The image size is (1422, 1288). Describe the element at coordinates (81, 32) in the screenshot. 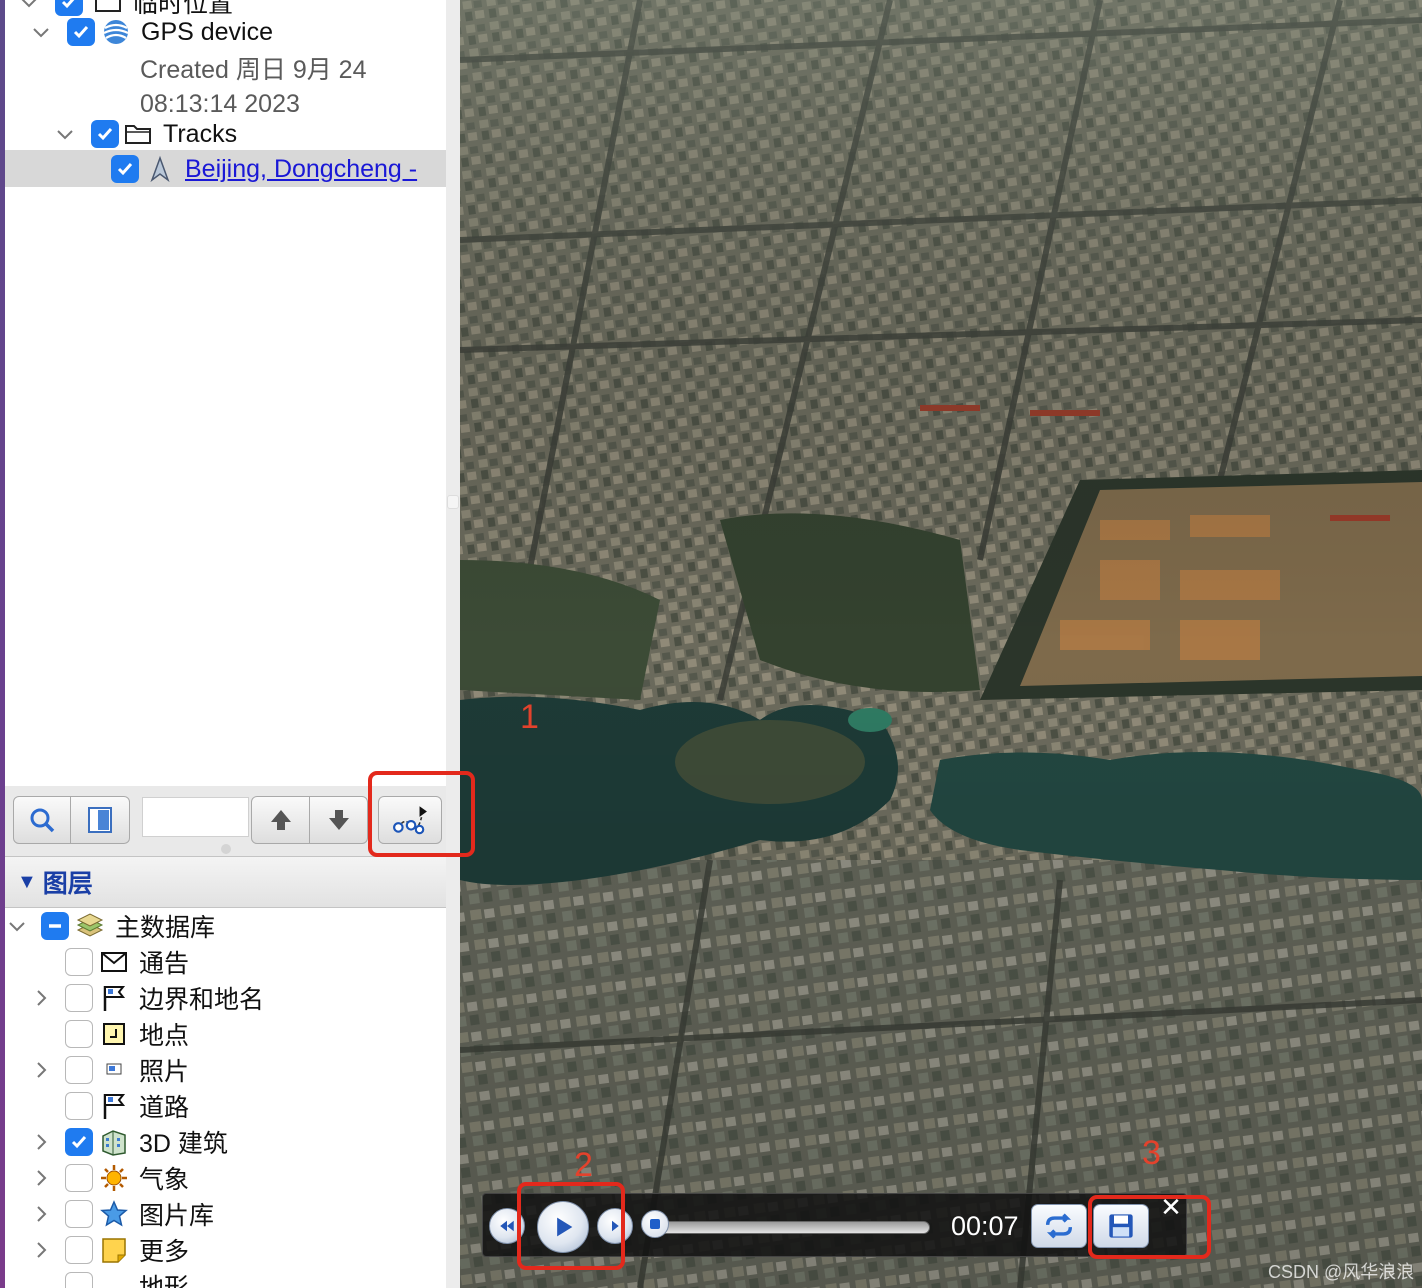

I see `checkbox-gps` at that location.